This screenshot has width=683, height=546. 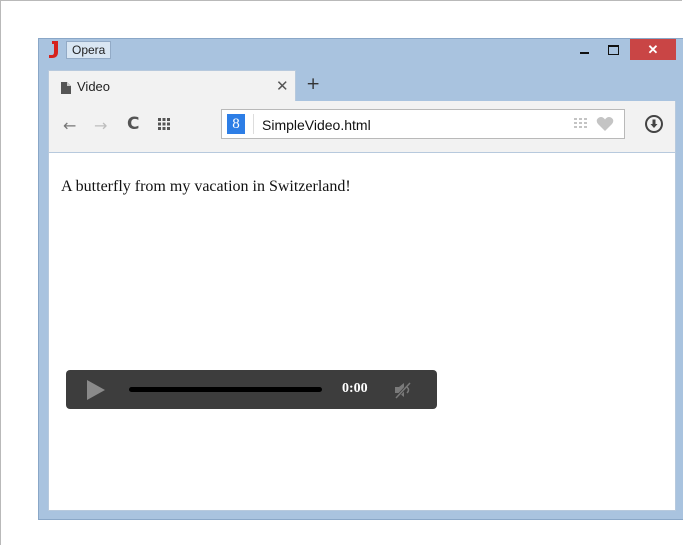 I want to click on close-window-button: ✕, so click(x=653, y=49).